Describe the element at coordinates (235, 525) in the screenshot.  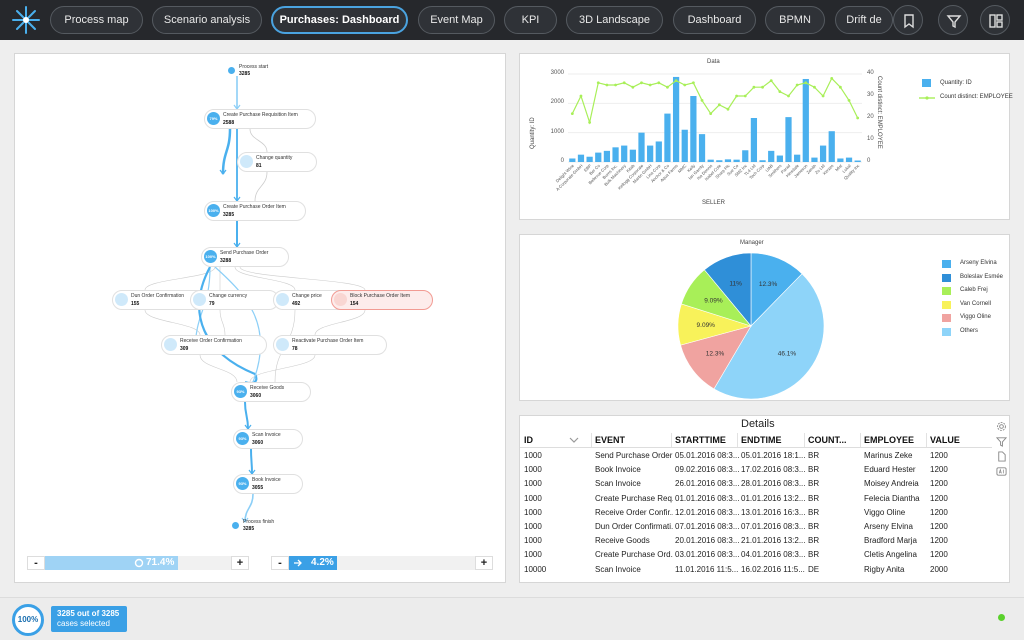
I see `end-node-icon` at that location.